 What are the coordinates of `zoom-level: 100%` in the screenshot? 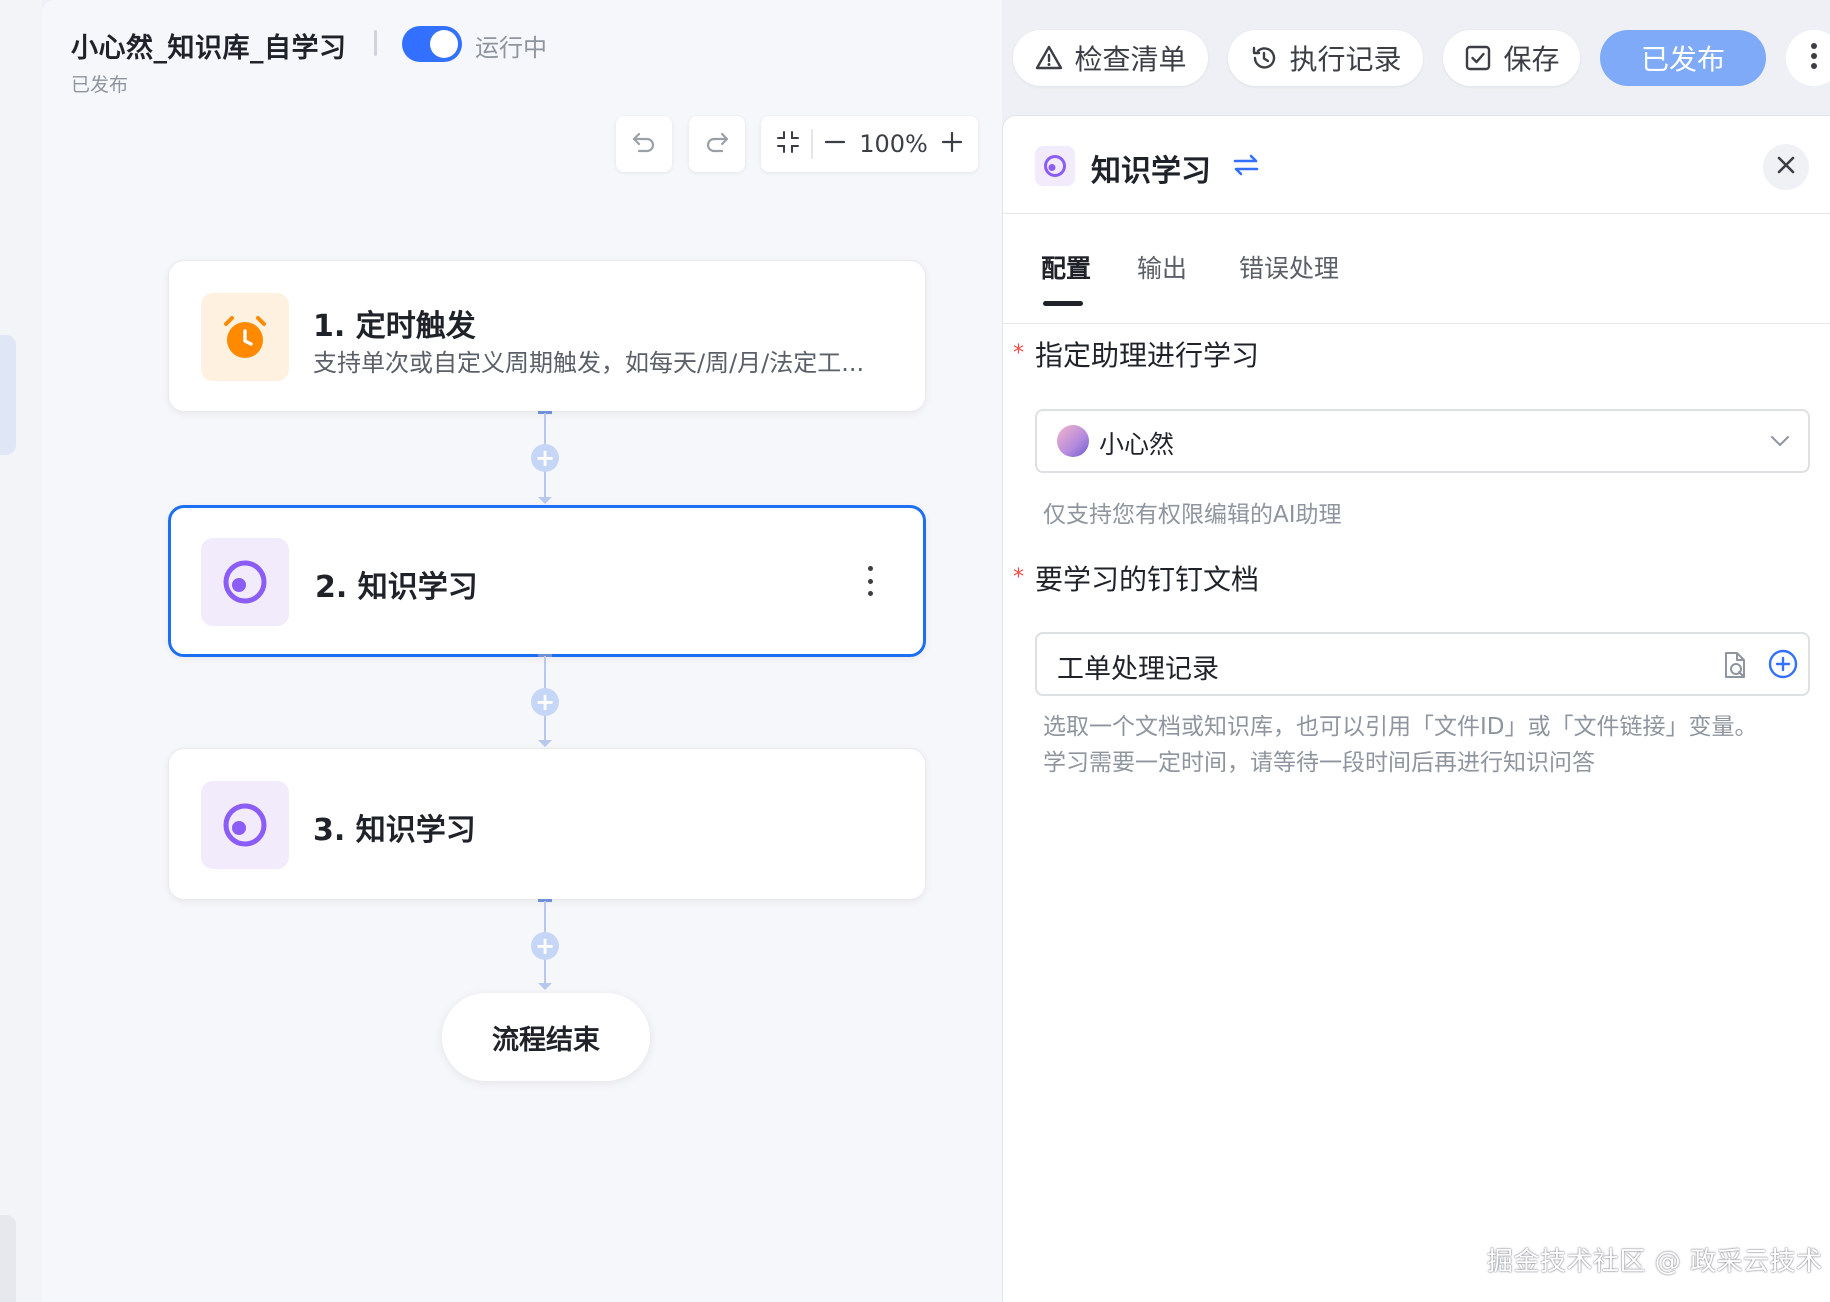 It's located at (893, 144).